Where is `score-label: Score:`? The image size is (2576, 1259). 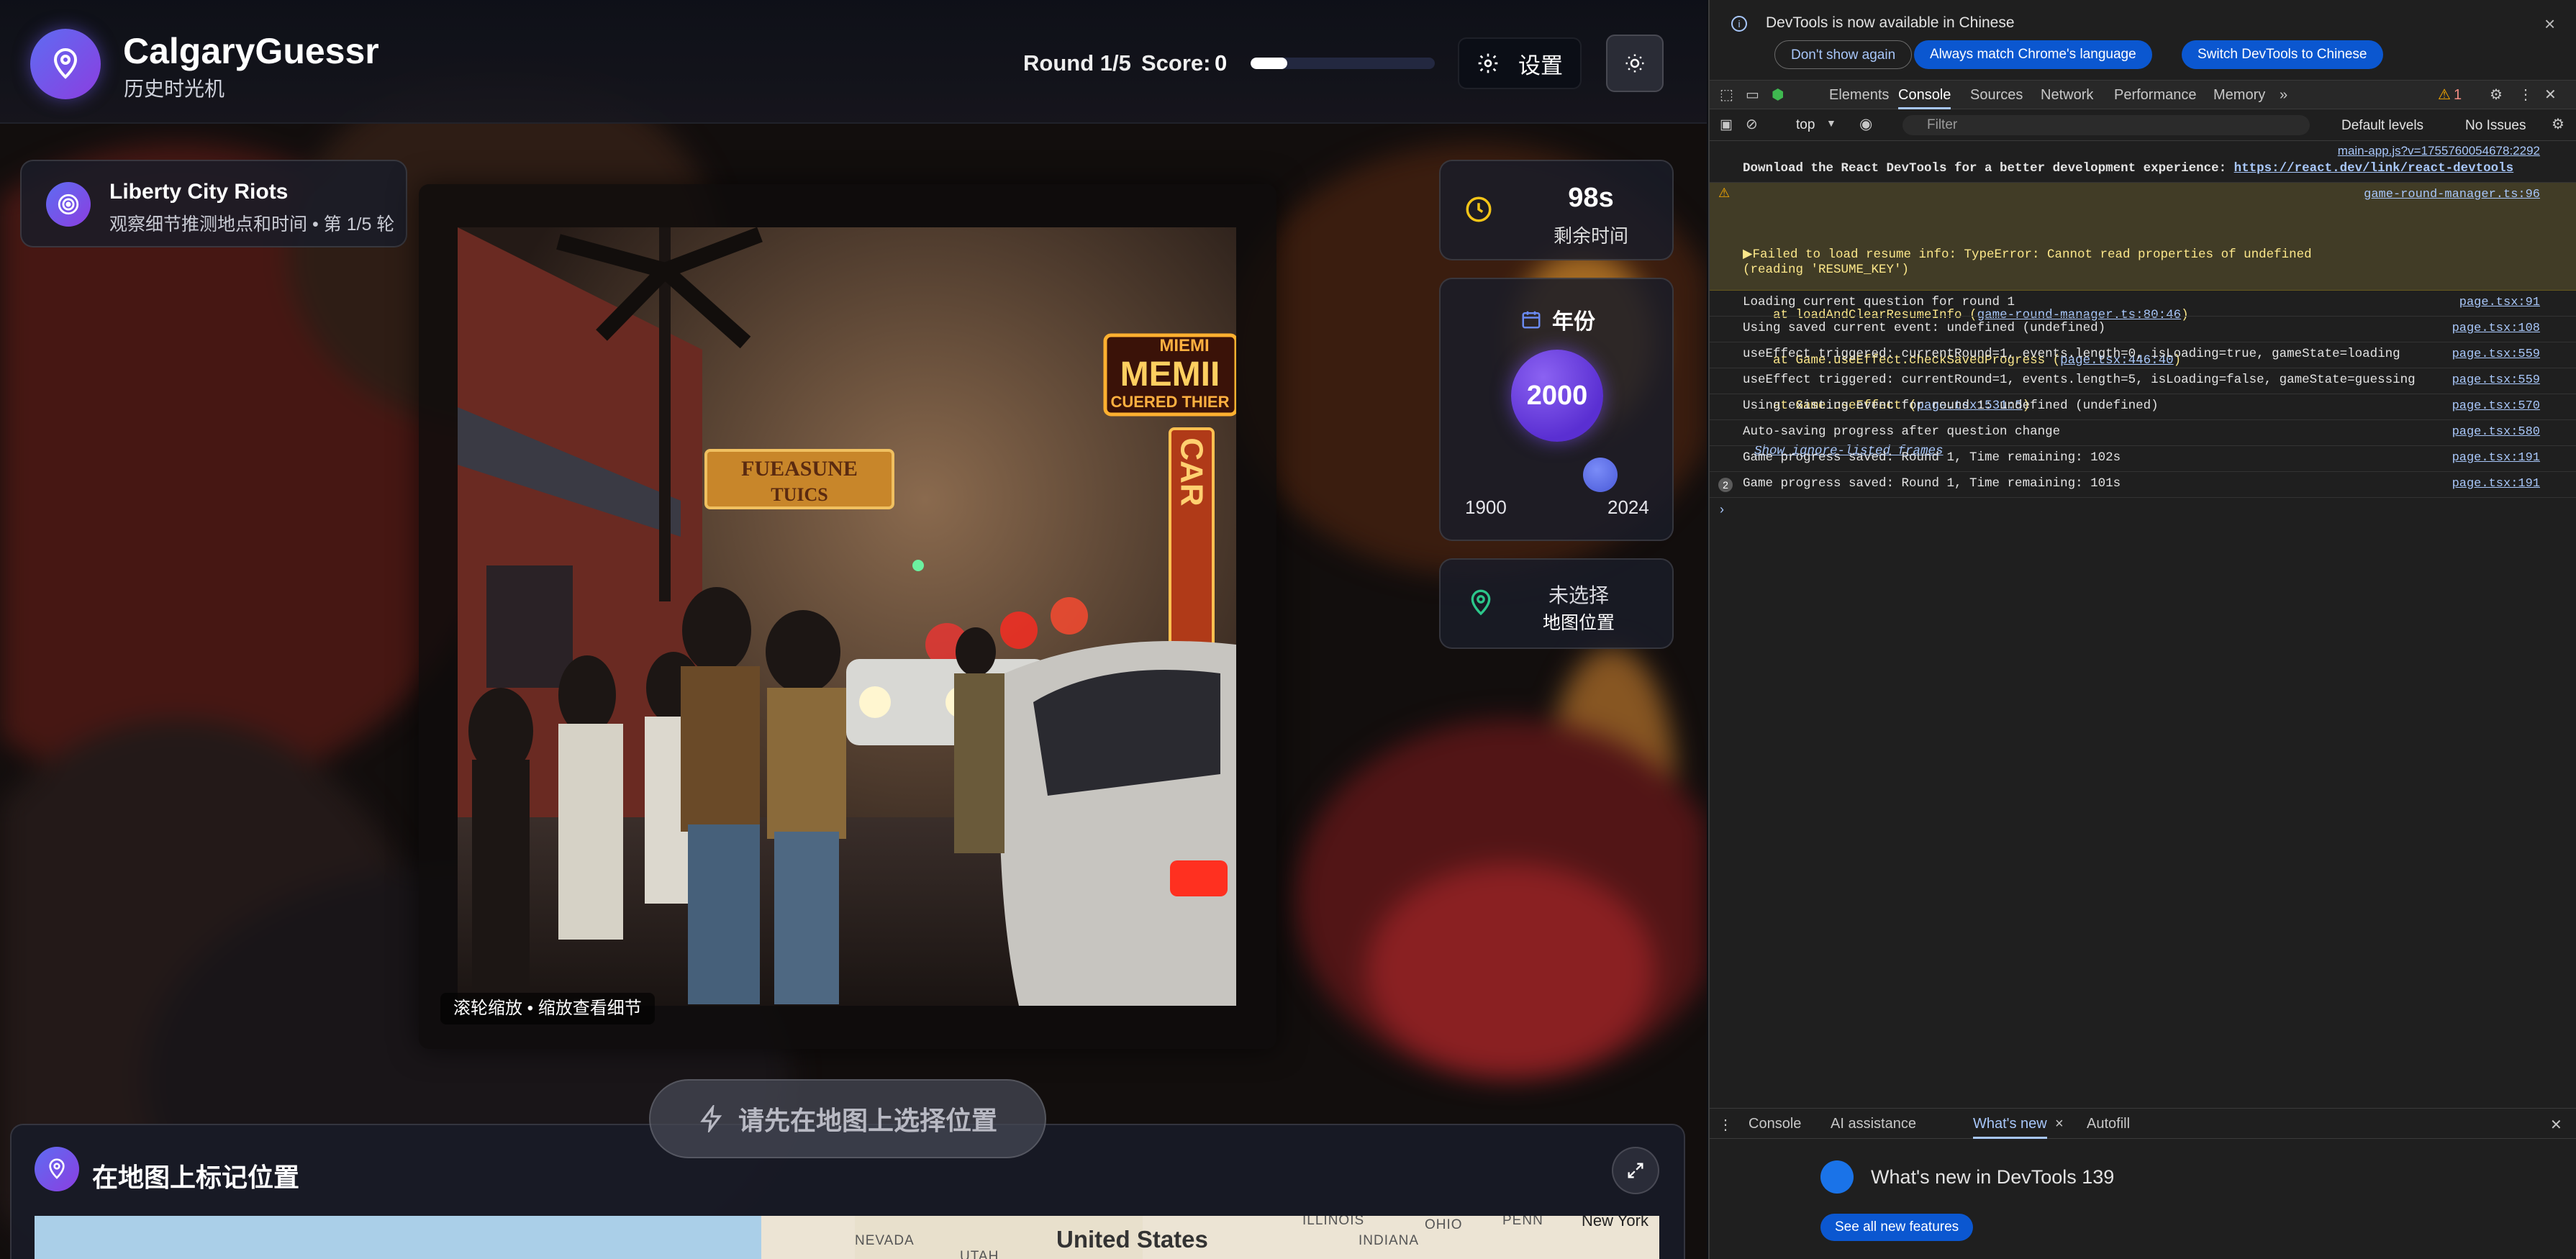
score-label: Score: is located at coordinates (1176, 63).